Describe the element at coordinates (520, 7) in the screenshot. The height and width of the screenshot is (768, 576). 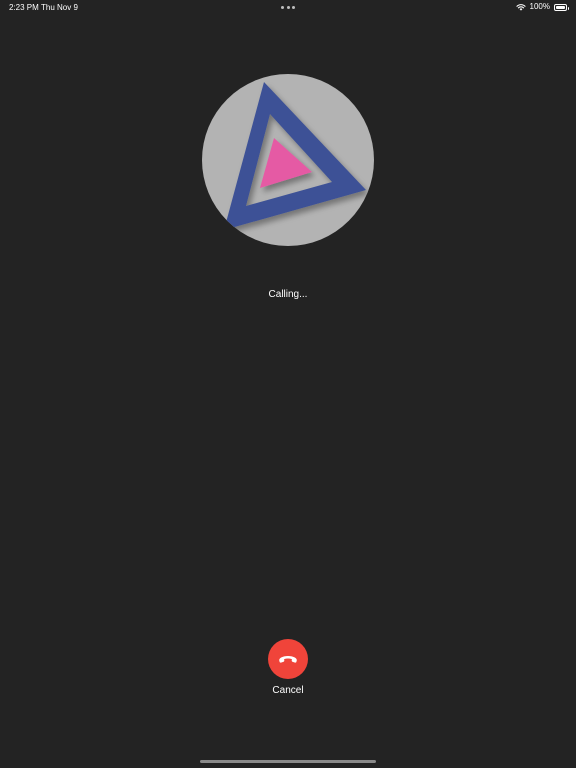
I see `wifi-icon` at that location.